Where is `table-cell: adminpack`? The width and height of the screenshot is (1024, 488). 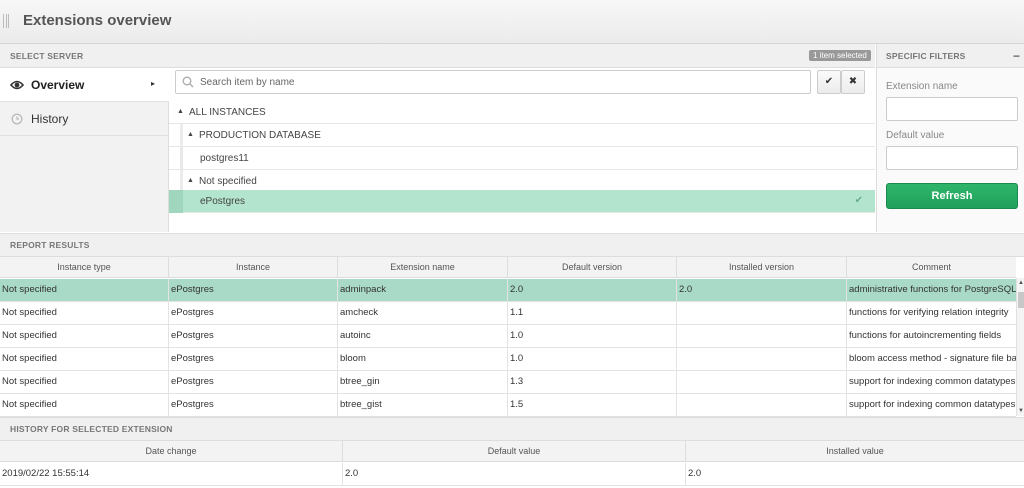
table-cell: adminpack is located at coordinates (423, 290).